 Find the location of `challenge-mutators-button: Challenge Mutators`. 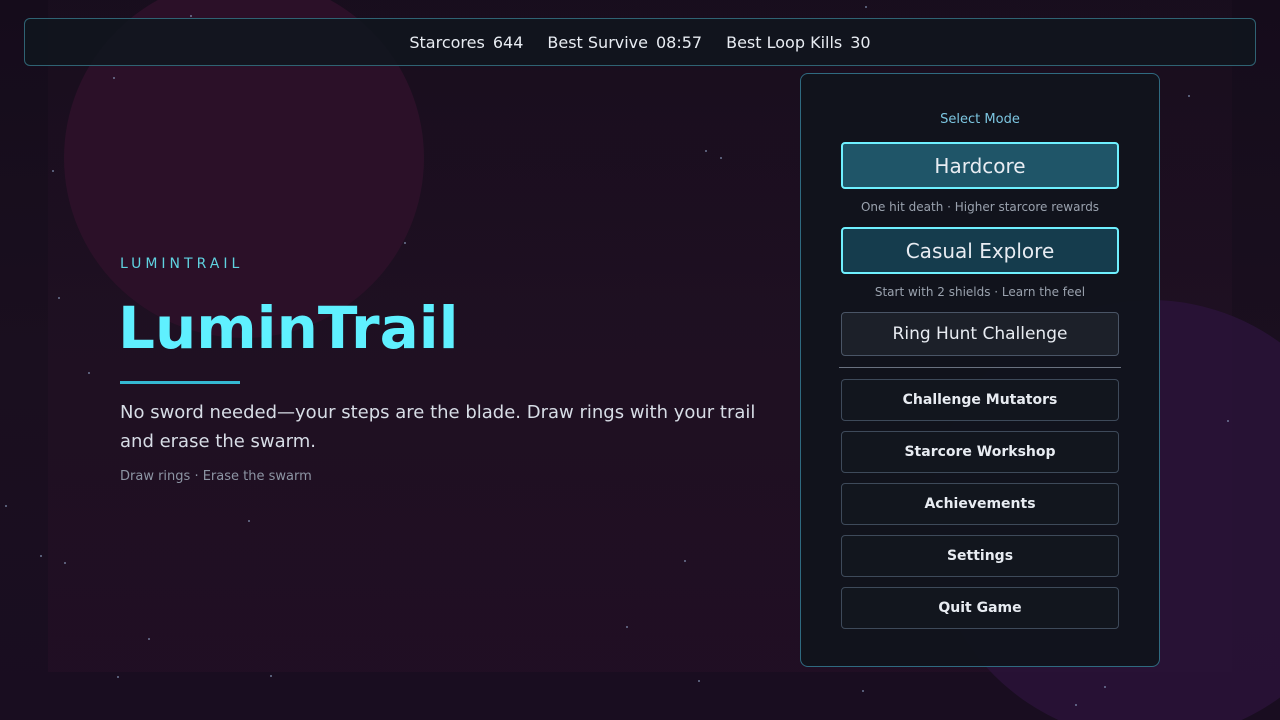

challenge-mutators-button: Challenge Mutators is located at coordinates (980, 400).